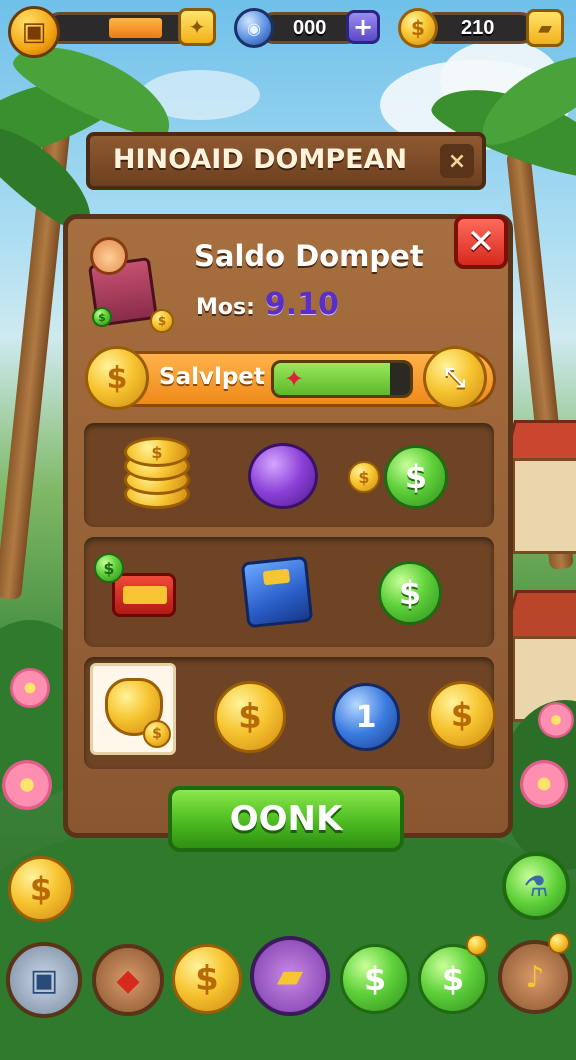 The image size is (576, 1060). Describe the element at coordinates (128, 980) in the screenshot. I see `gift-card-icon: ◆` at that location.